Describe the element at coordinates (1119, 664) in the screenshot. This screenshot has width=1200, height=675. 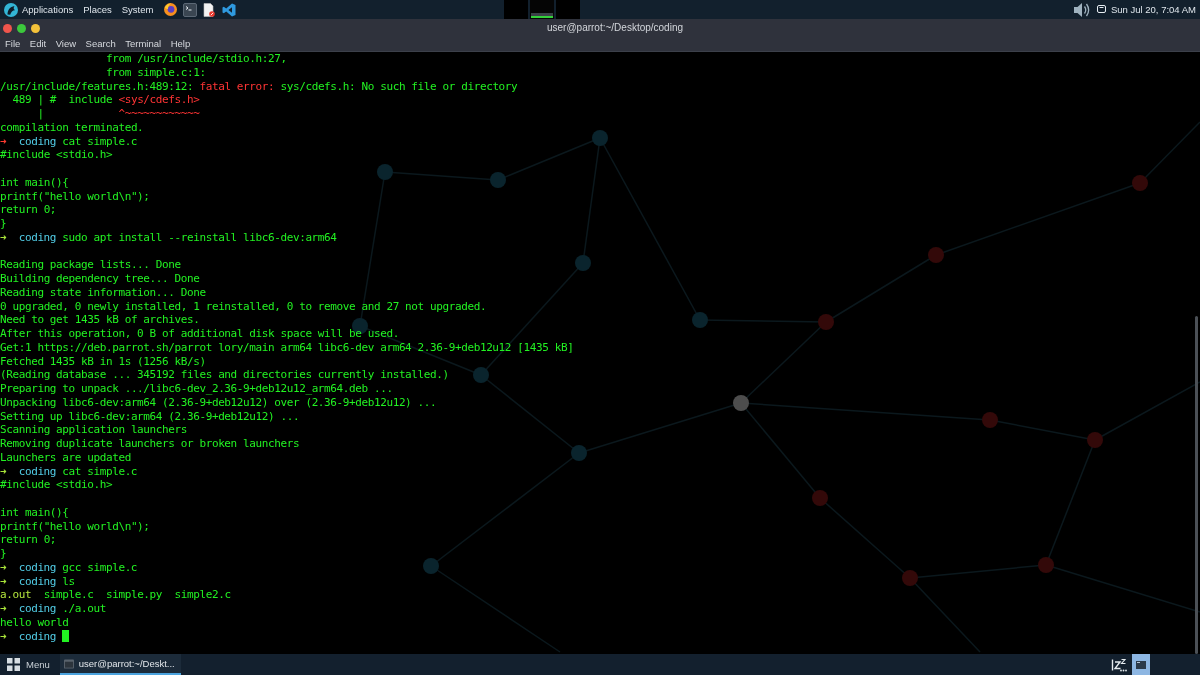
I see `sleep-icon` at that location.